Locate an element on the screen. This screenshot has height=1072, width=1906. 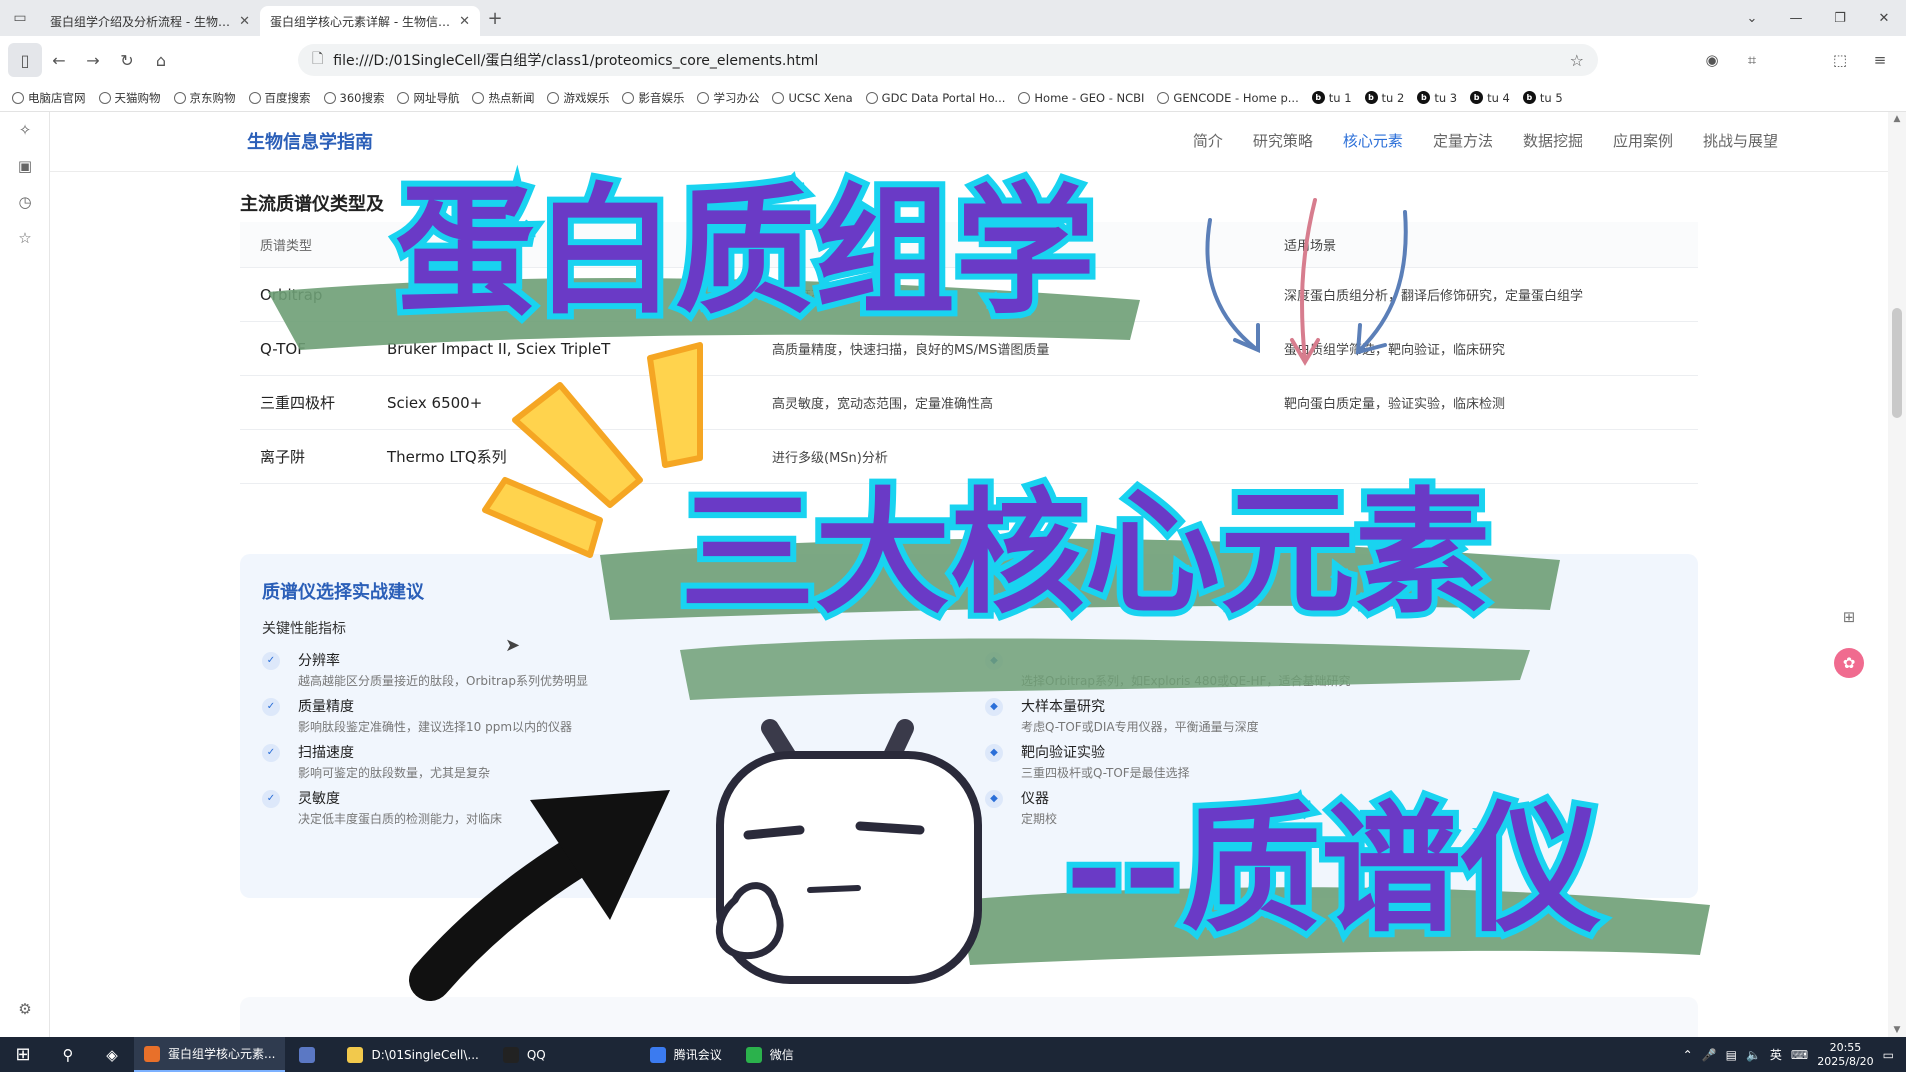
page-scrollbar: ▲ ▼ is located at coordinates (1897, 574).